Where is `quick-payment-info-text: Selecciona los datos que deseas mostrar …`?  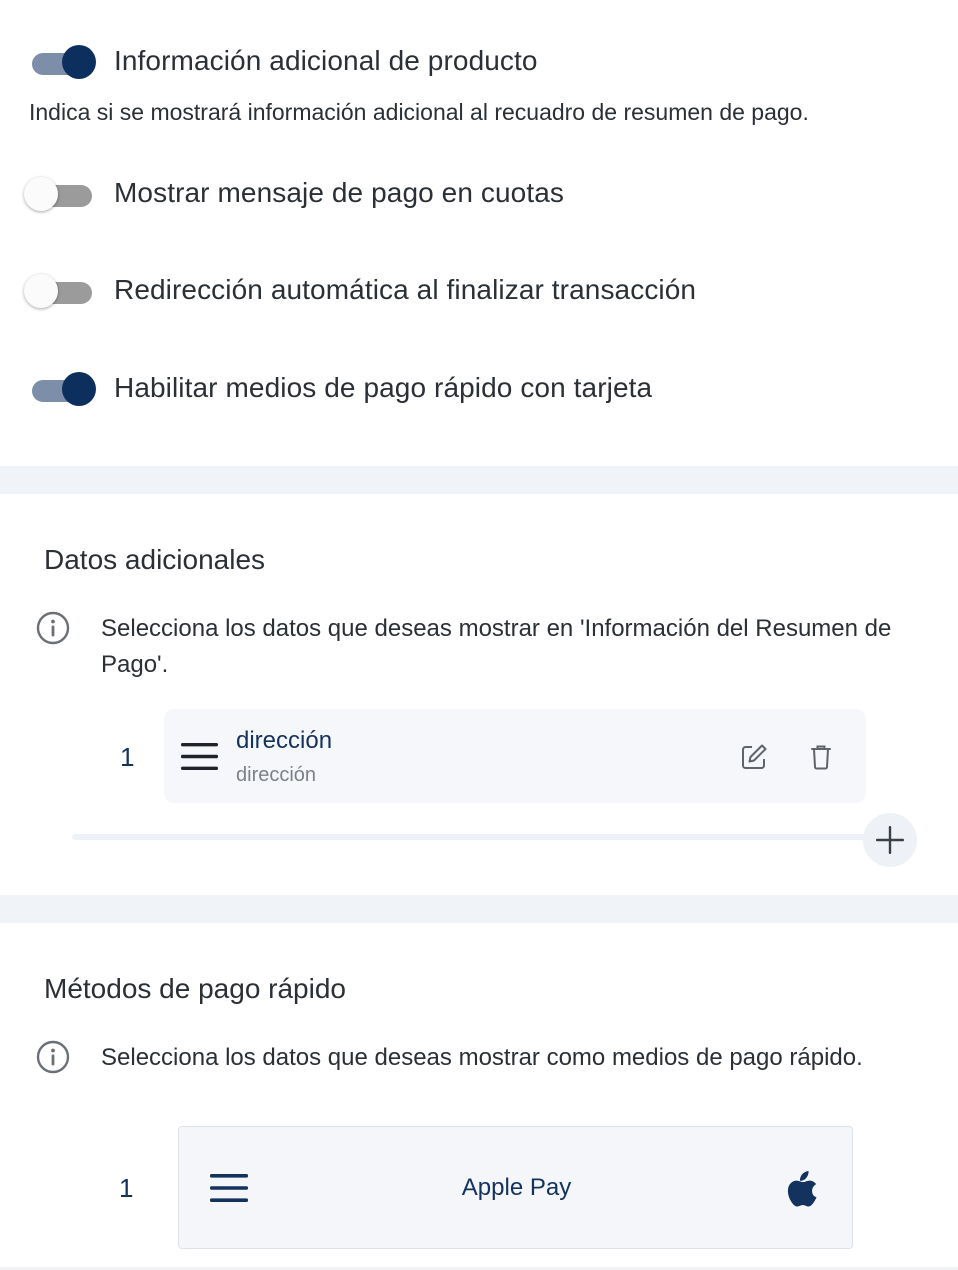 quick-payment-info-text: Selecciona los datos que deseas mostrar … is located at coordinates (482, 1057).